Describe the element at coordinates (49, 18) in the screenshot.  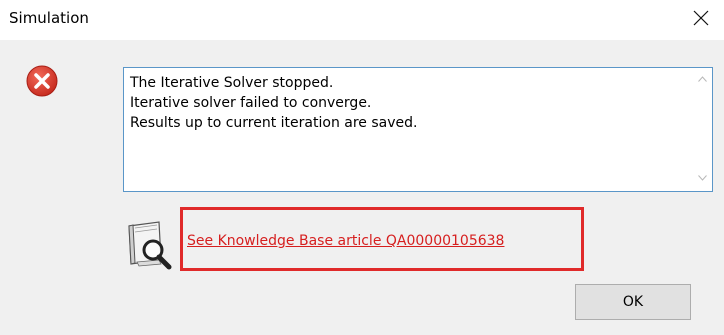
I see `window-title: Simulation` at that location.